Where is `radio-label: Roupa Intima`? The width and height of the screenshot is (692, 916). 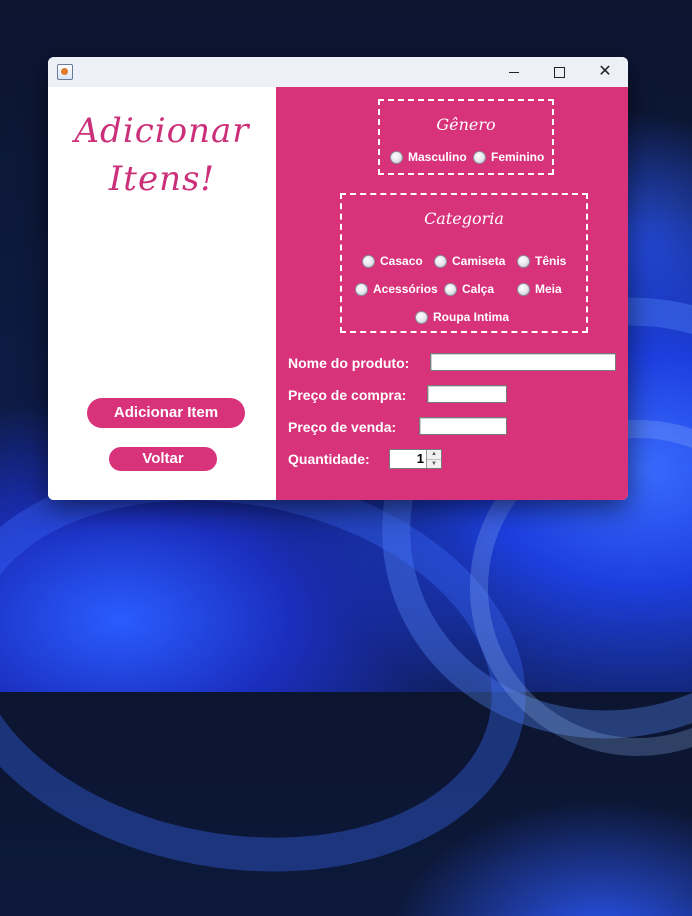
radio-label: Roupa Intima is located at coordinates (471, 317).